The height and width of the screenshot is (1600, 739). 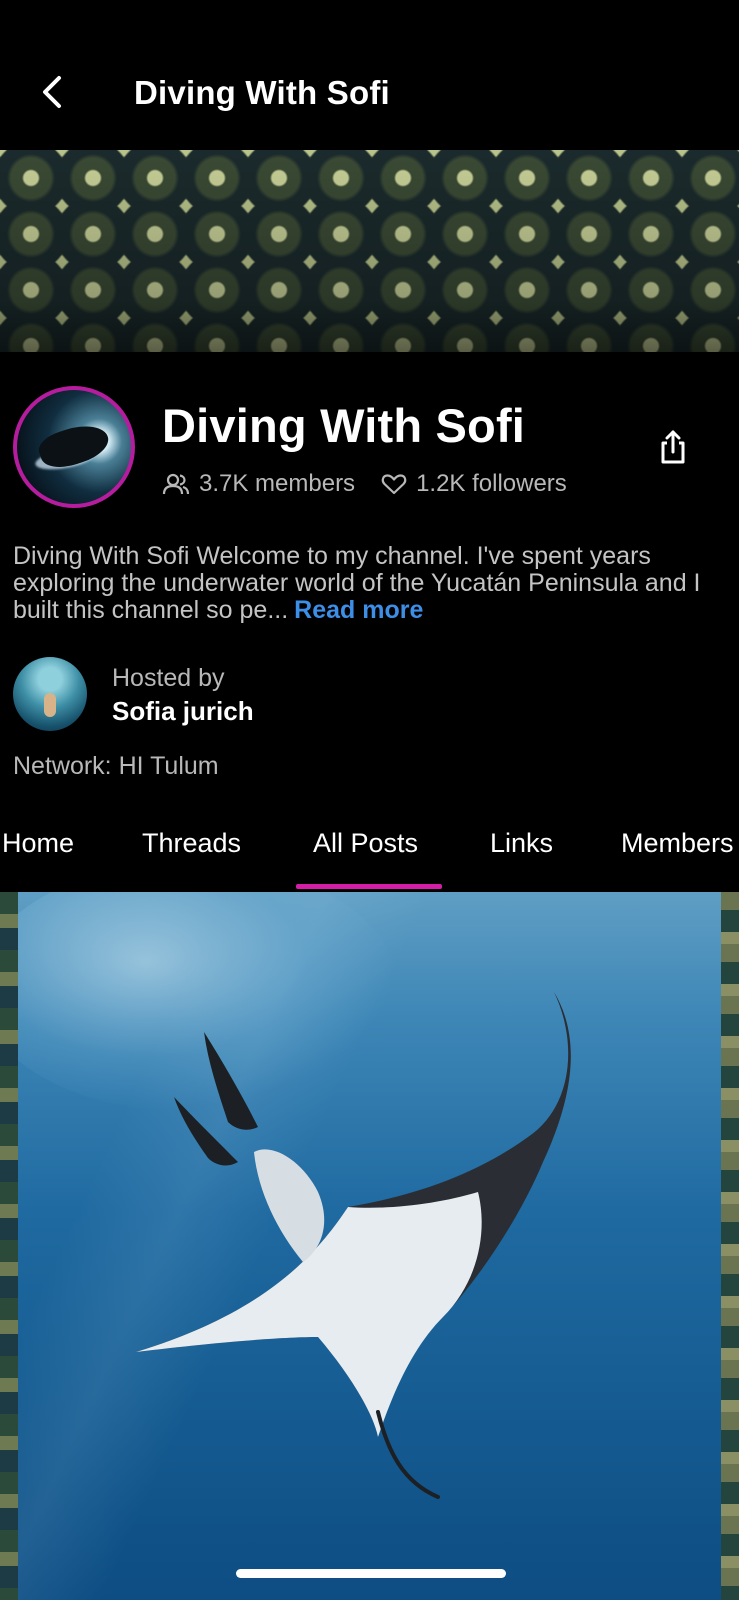 I want to click on read-more-link: Read more, so click(x=358, y=610).